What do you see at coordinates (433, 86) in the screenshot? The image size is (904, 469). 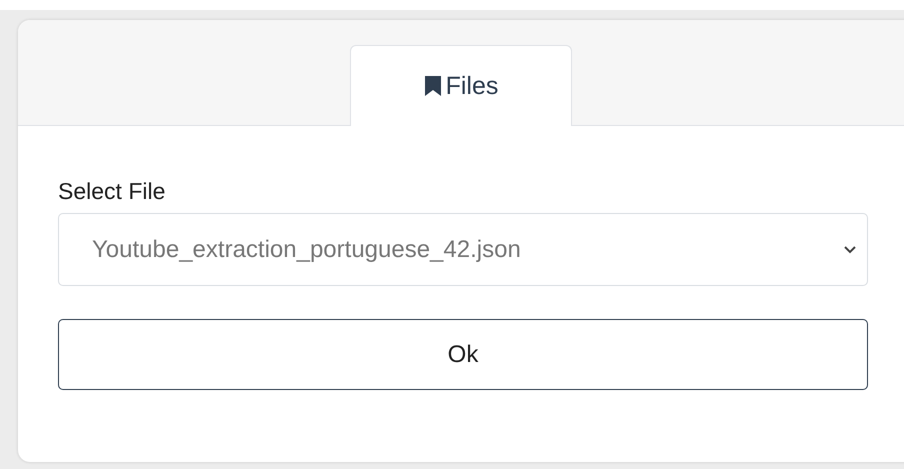 I see `bookmark-icon` at bounding box center [433, 86].